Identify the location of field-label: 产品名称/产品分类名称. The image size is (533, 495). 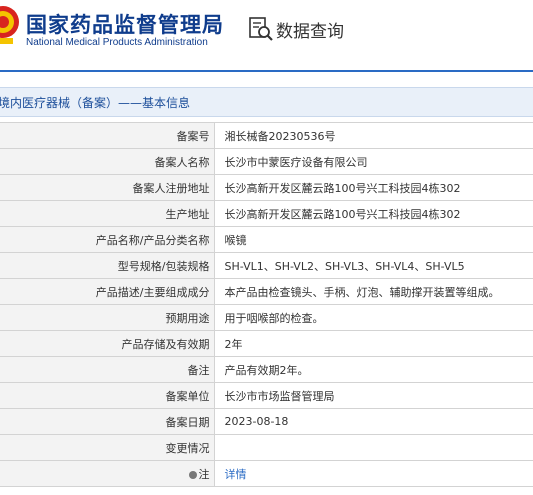
(107, 239).